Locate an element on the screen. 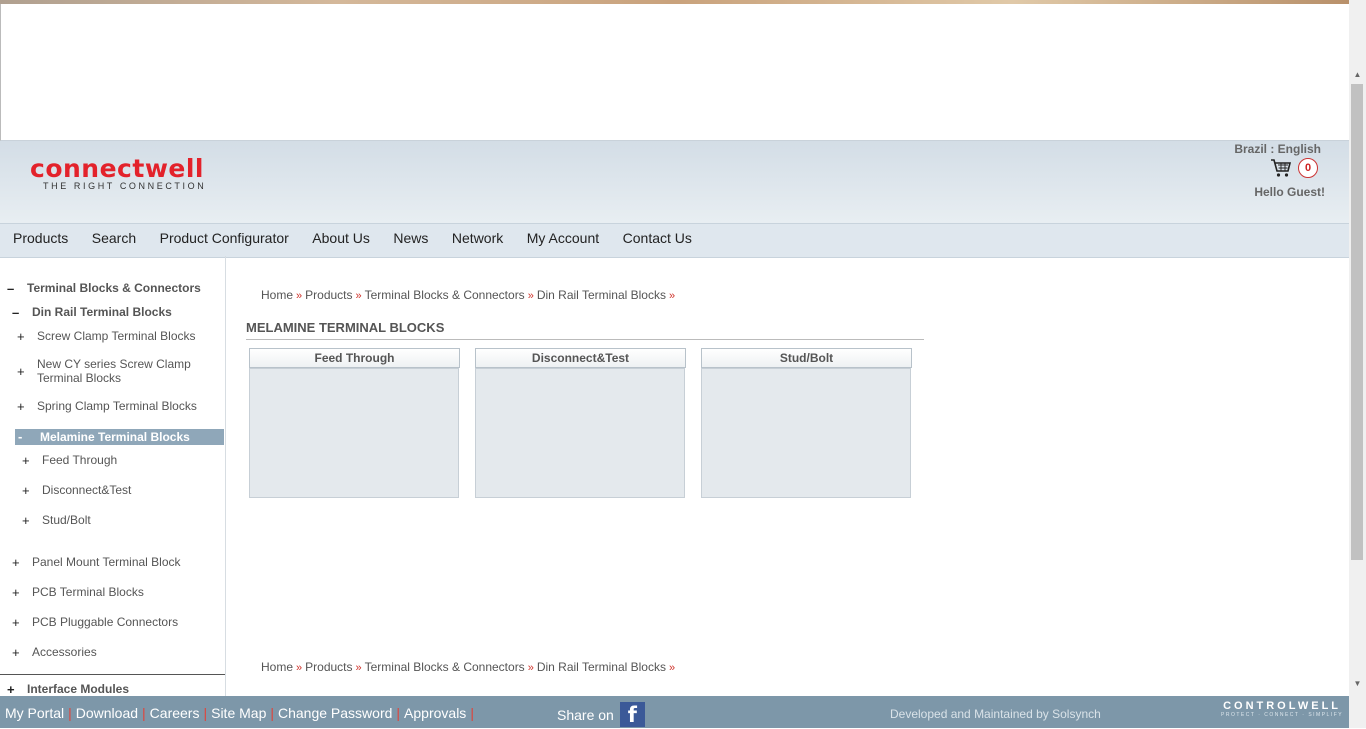 The width and height of the screenshot is (1366, 729). logo-wordmark: connectwell is located at coordinates (117, 168).